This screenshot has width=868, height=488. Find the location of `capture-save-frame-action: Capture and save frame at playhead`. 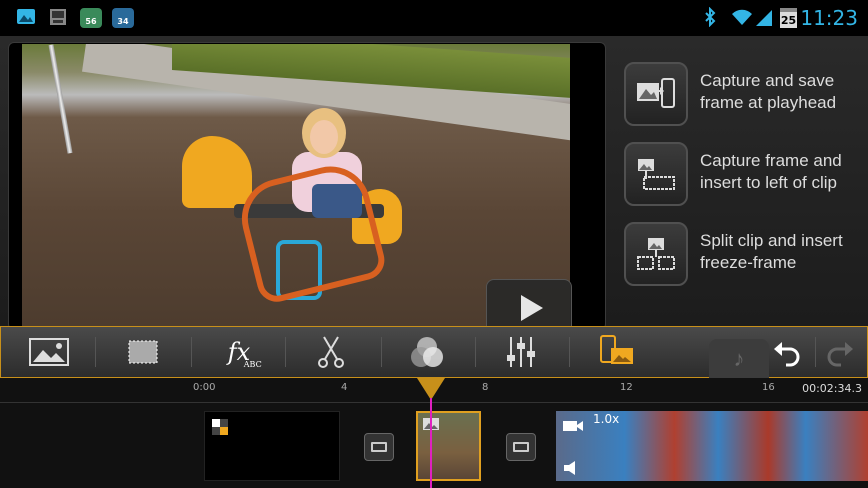

capture-save-frame-action: Capture and save frame at playhead is located at coordinates (744, 94).